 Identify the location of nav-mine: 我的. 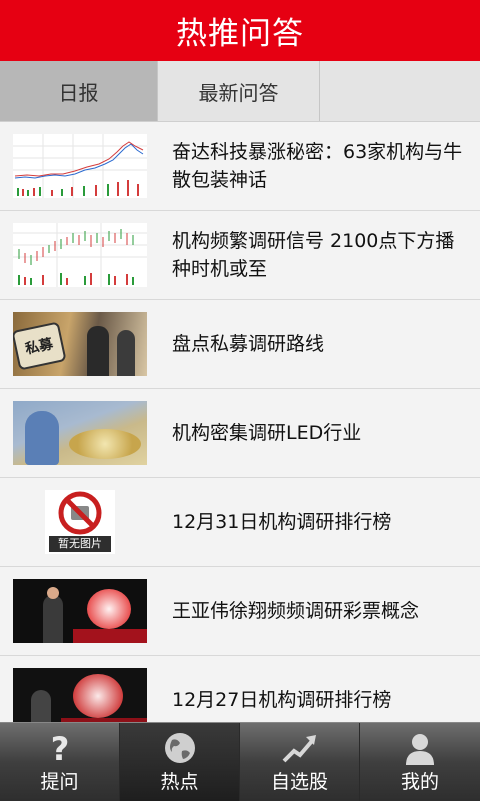
(420, 762).